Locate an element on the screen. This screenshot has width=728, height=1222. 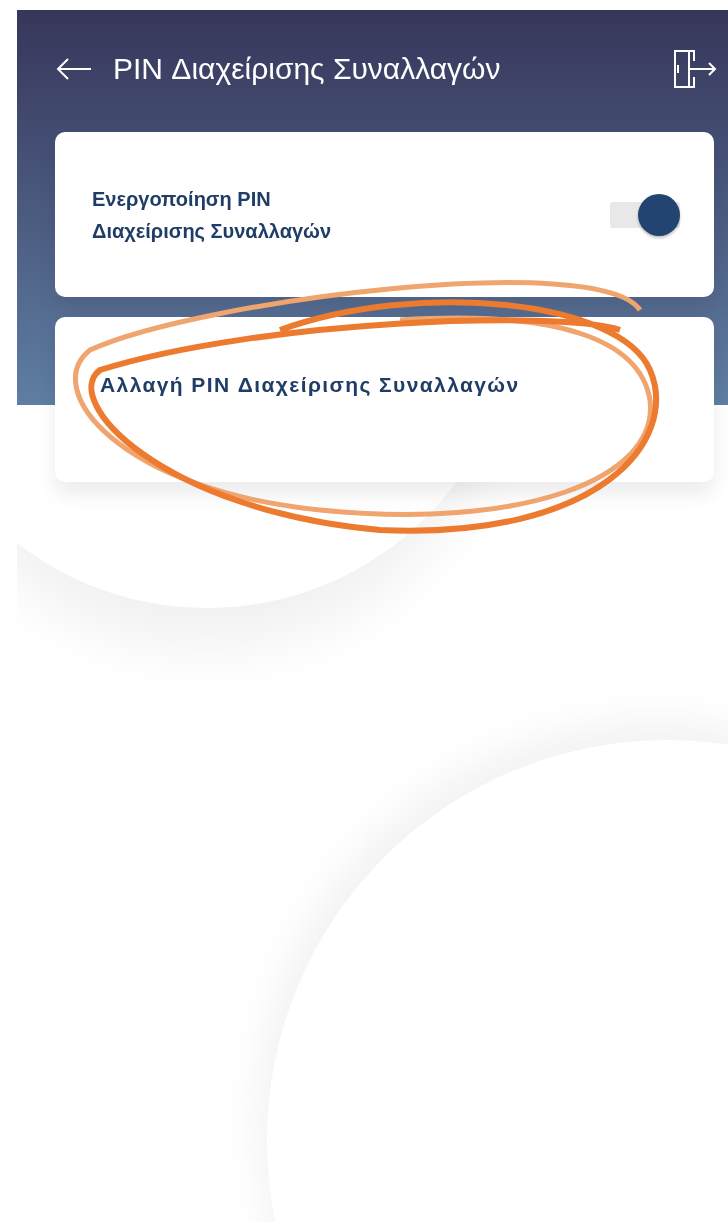
change-pin-button: Αλλαγή PIN Διαχείρισης Συναλλαγών is located at coordinates (384, 399).